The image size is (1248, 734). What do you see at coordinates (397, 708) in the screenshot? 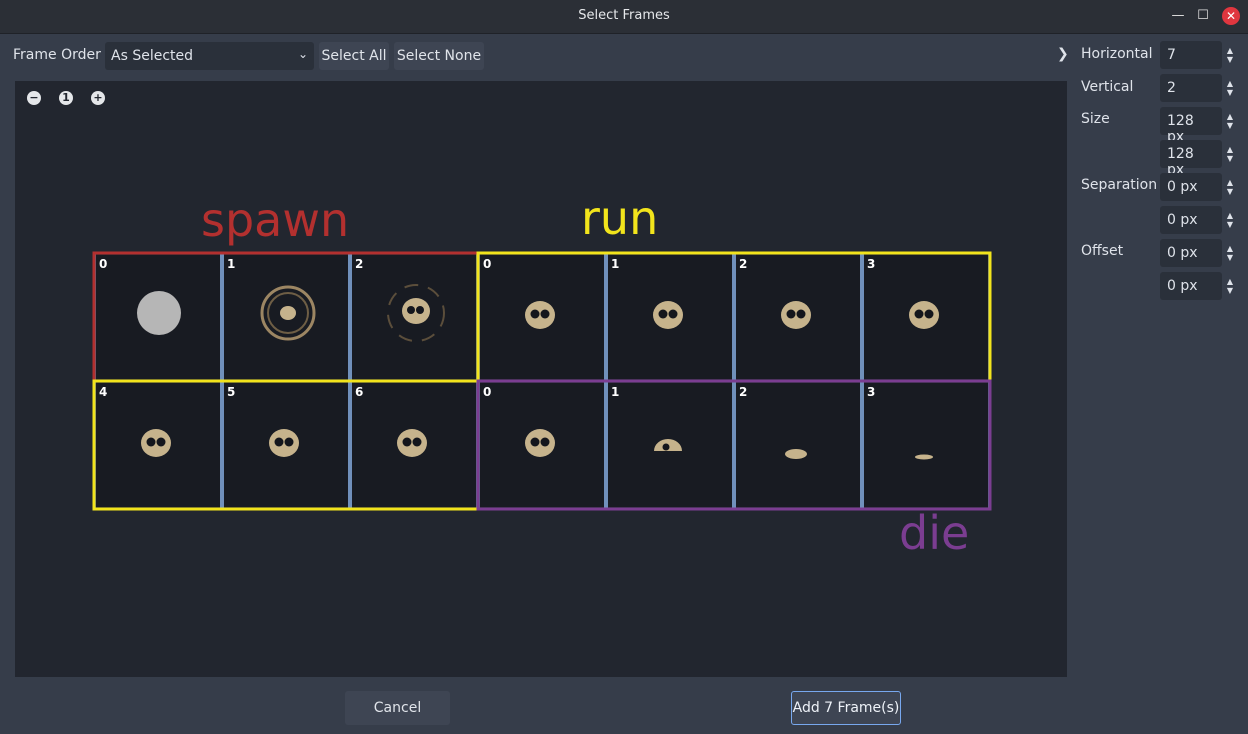
I see `cancel-button: Cancel` at bounding box center [397, 708].